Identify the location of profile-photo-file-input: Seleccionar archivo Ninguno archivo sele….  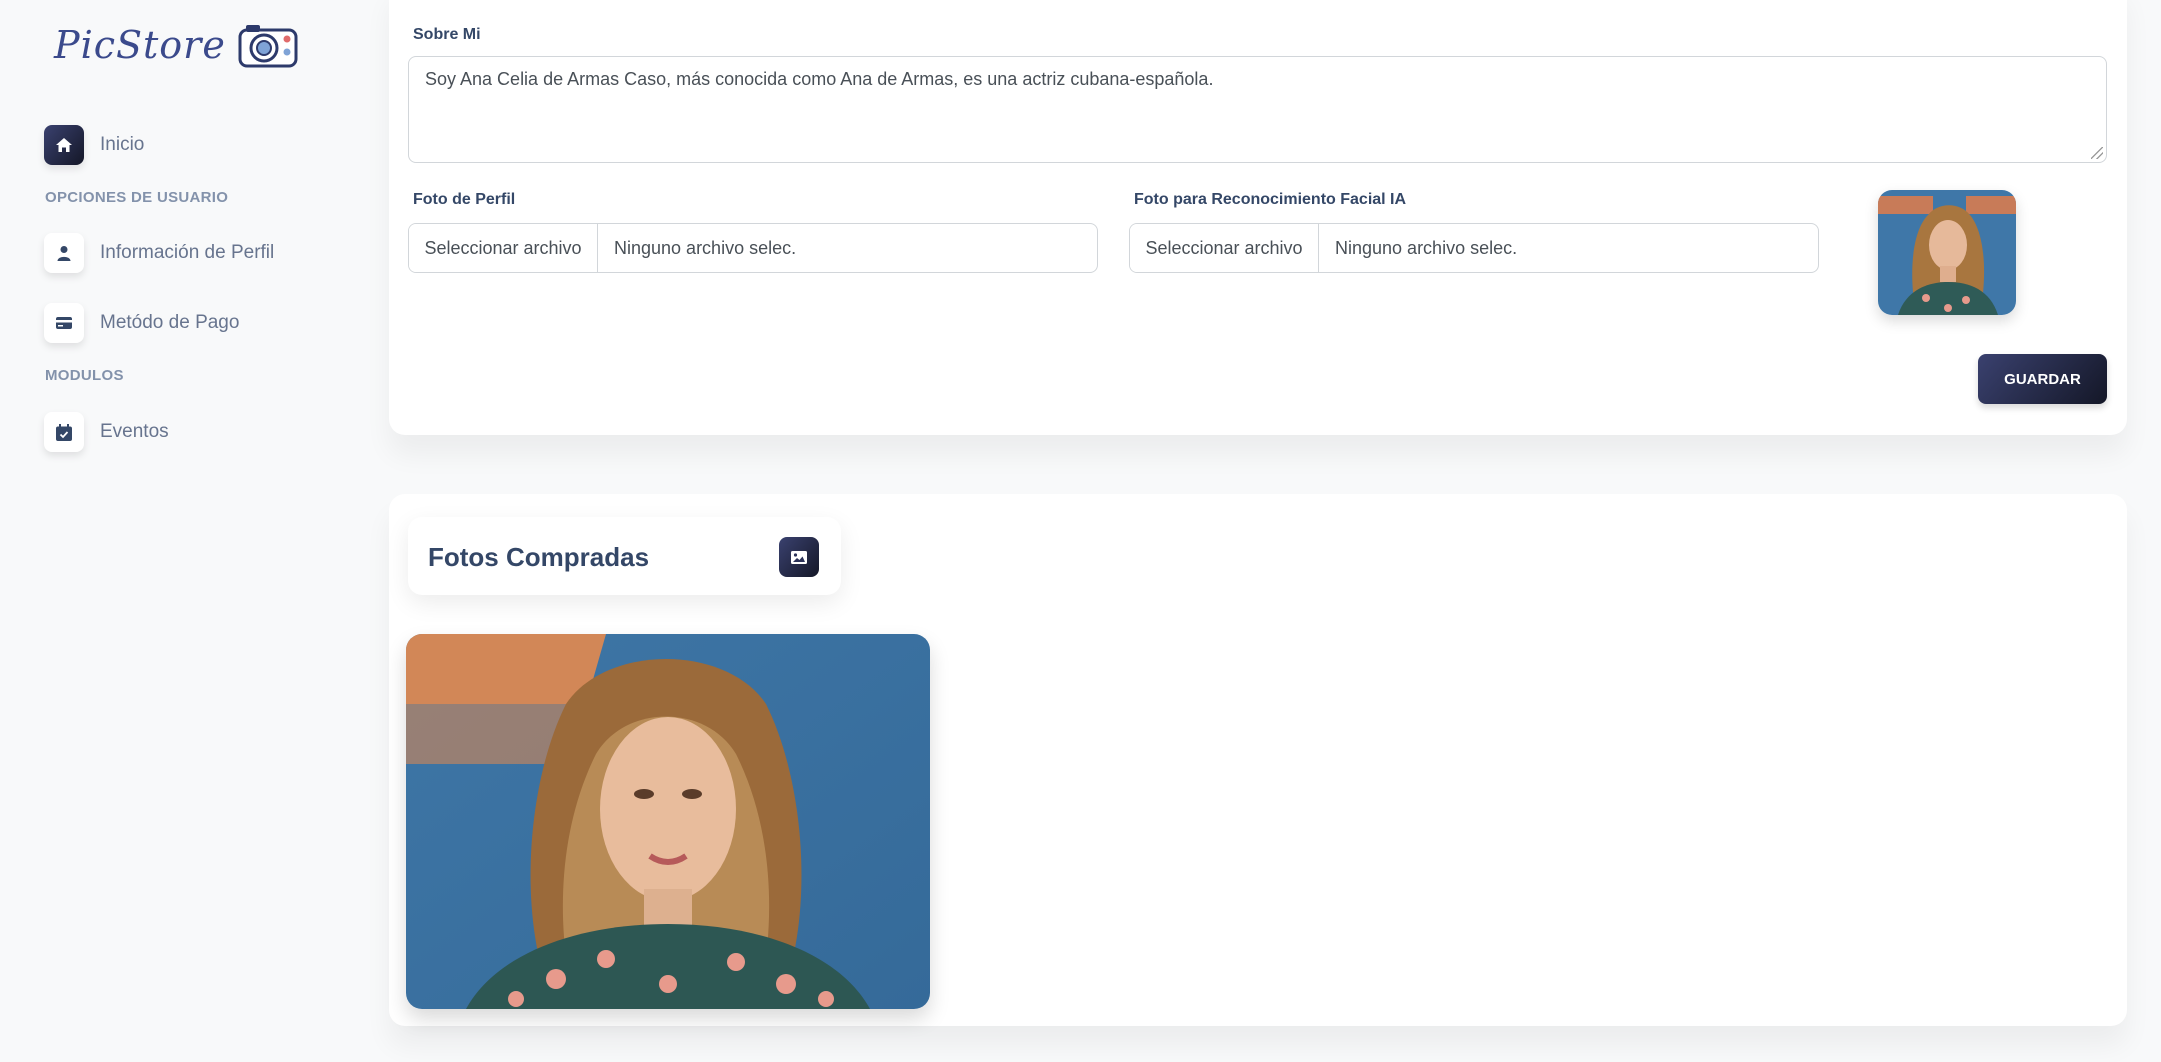
(753, 248).